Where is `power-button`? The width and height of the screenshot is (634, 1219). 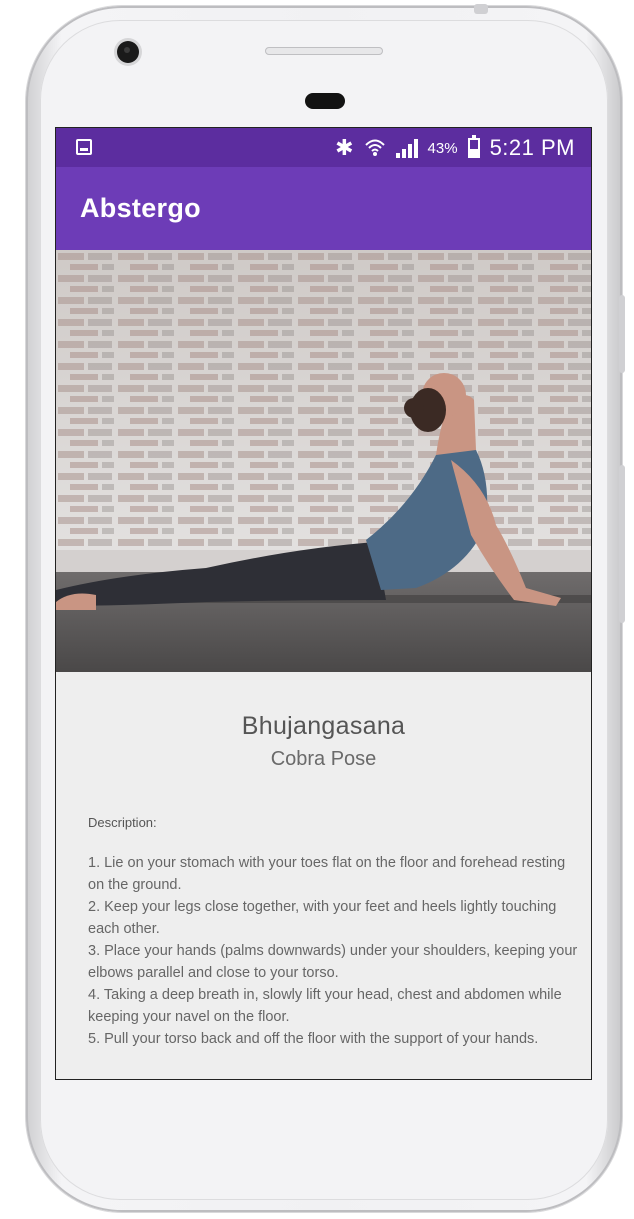
power-button is located at coordinates (622, 334).